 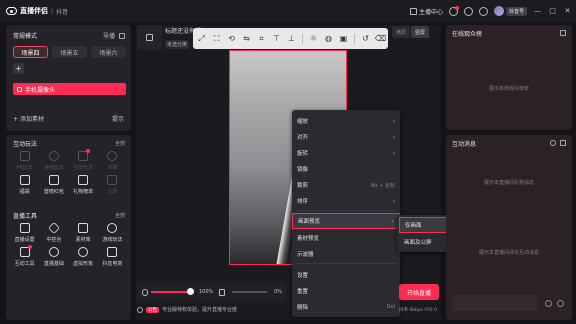 What do you see at coordinates (37, 11) in the screenshot?
I see `app-logo: 直播伴侣 | 抖音` at bounding box center [37, 11].